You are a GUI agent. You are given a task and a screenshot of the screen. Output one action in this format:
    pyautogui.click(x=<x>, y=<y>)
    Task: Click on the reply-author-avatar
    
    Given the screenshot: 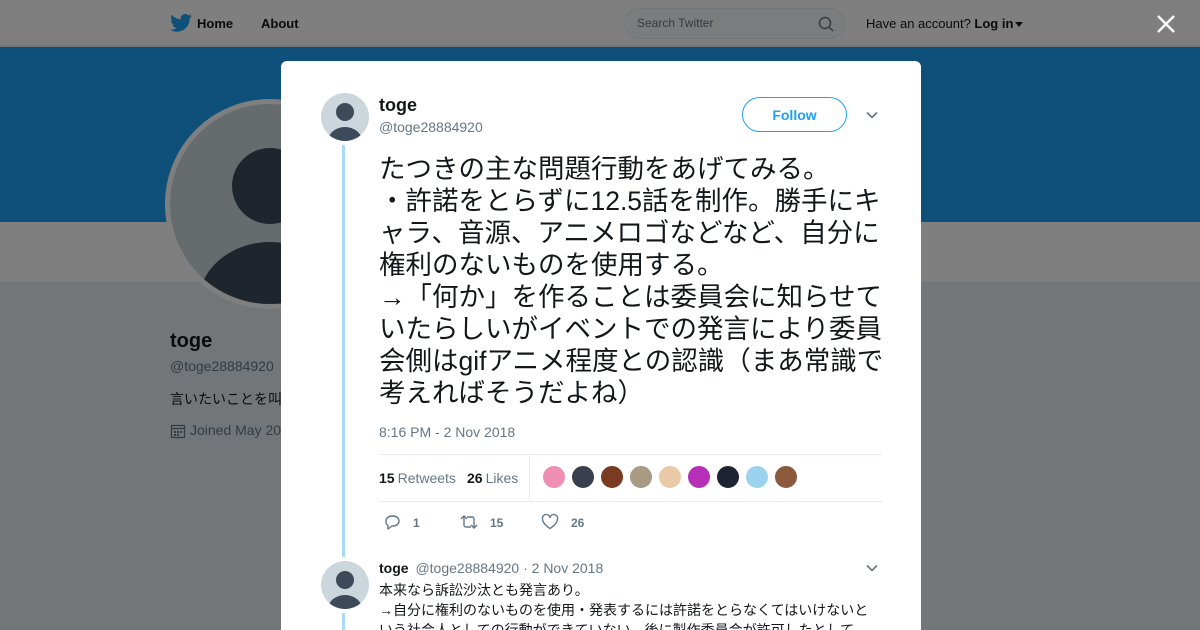 What is the action you would take?
    pyautogui.click(x=345, y=585)
    